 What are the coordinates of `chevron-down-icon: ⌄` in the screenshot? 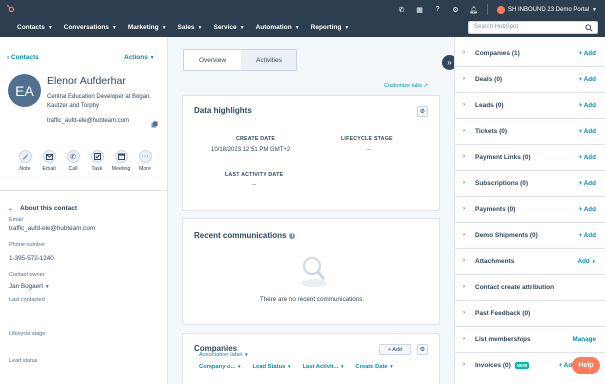 It's located at (10, 208).